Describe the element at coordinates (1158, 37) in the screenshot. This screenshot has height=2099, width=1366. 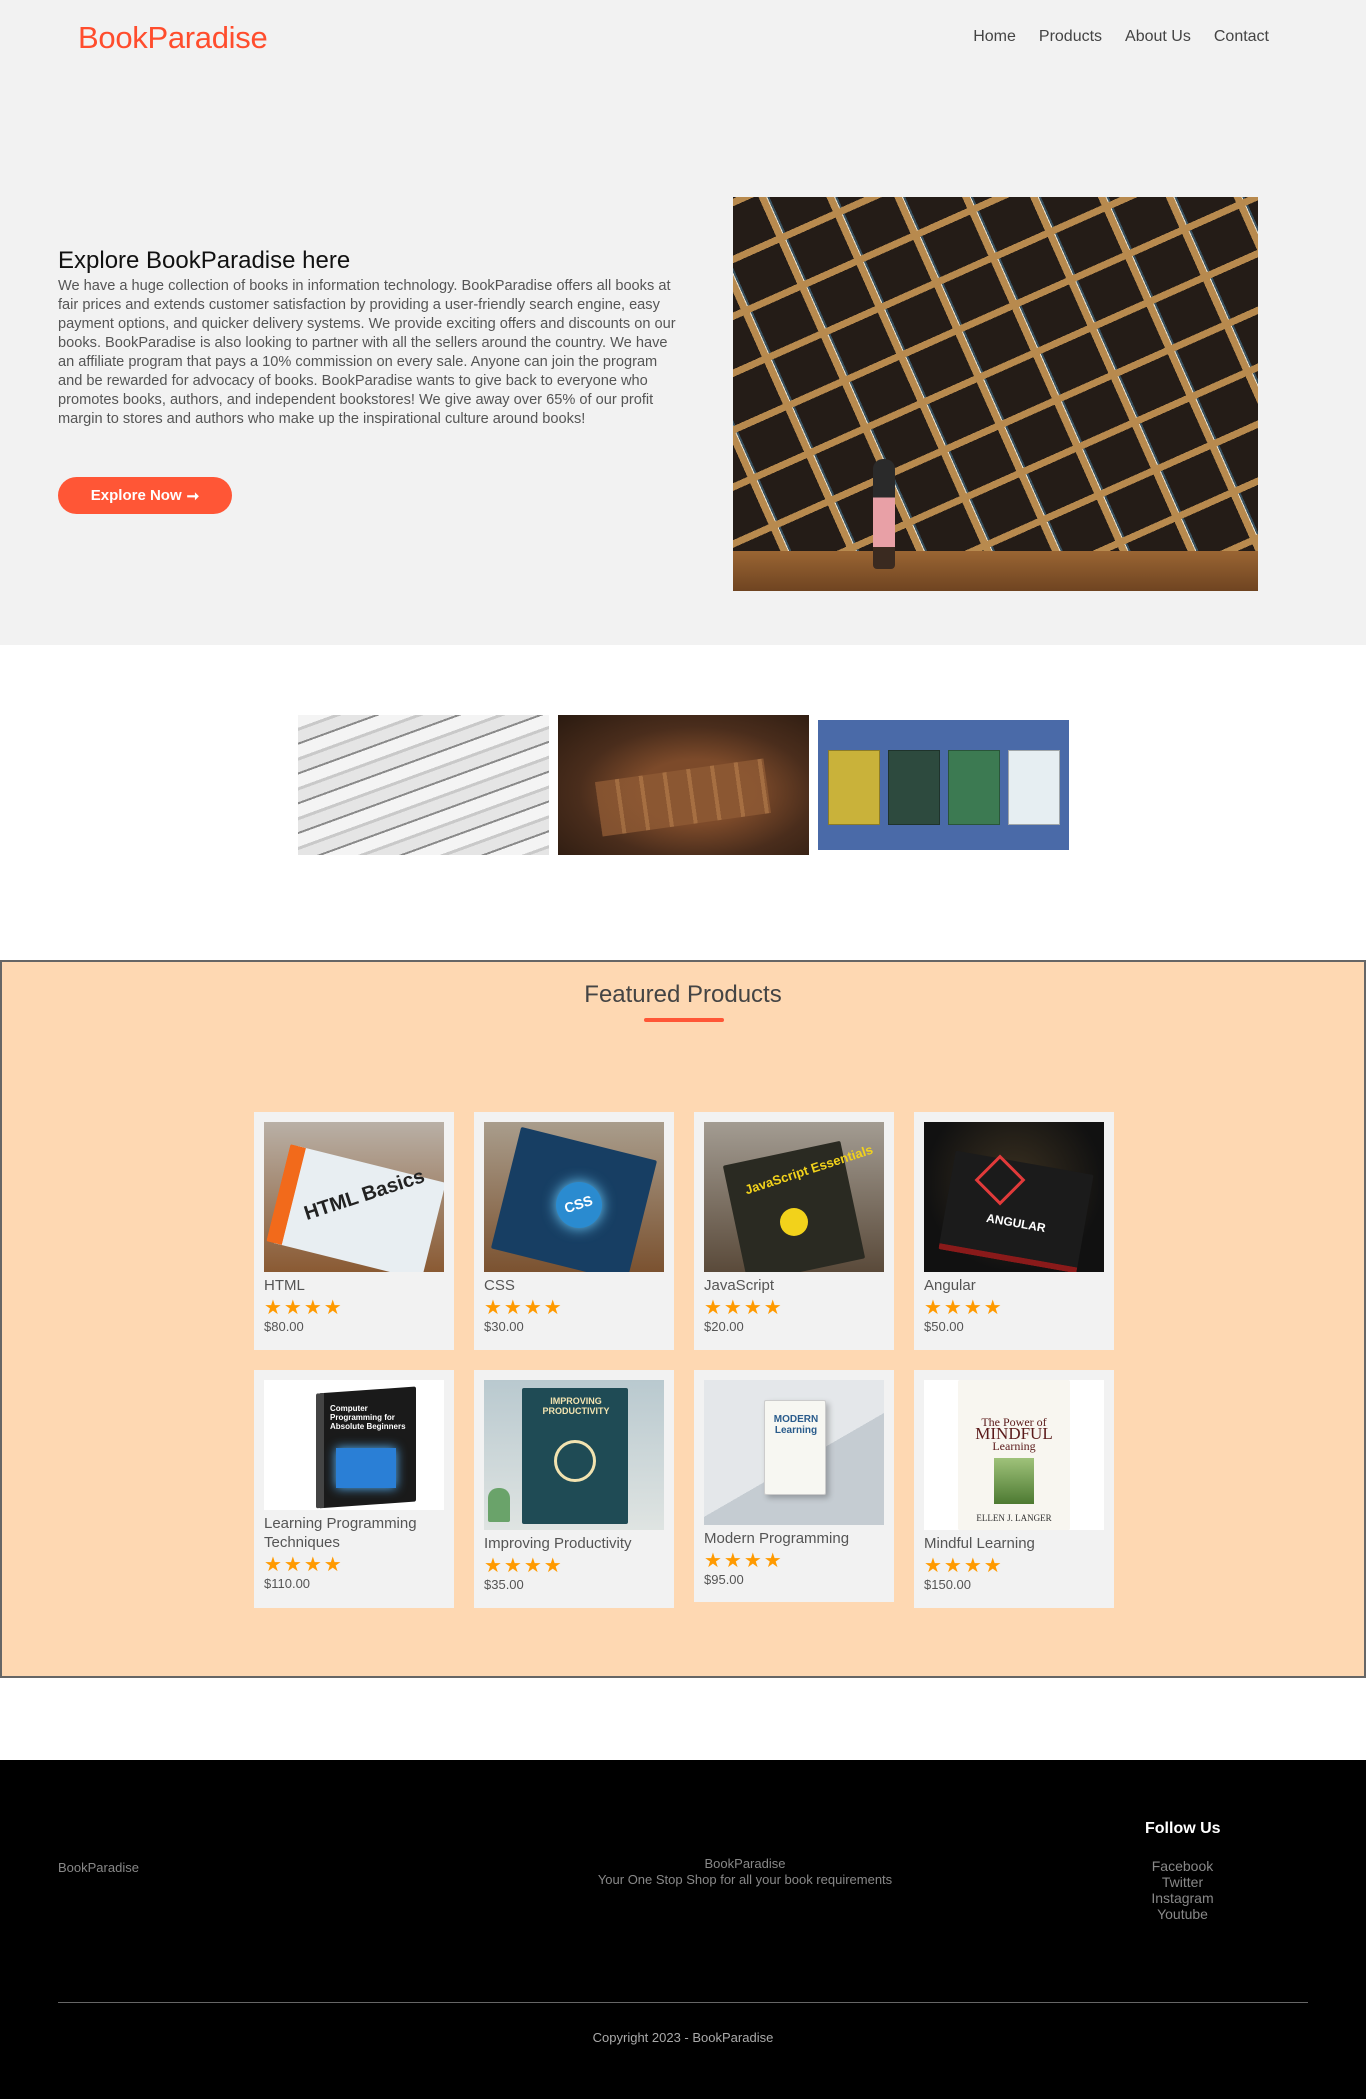
I see `nav-about: About Us` at that location.